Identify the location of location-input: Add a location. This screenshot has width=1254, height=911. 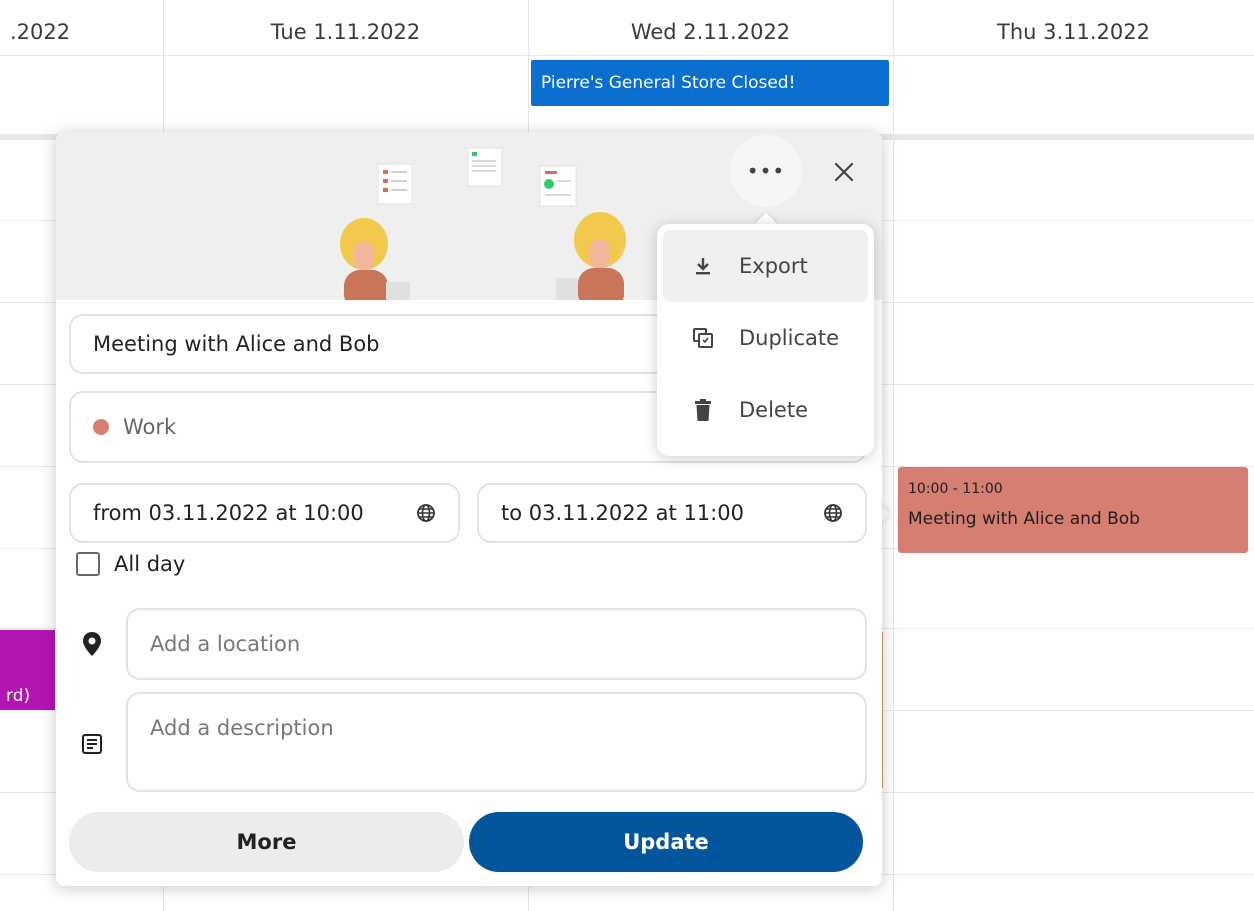
(496, 644).